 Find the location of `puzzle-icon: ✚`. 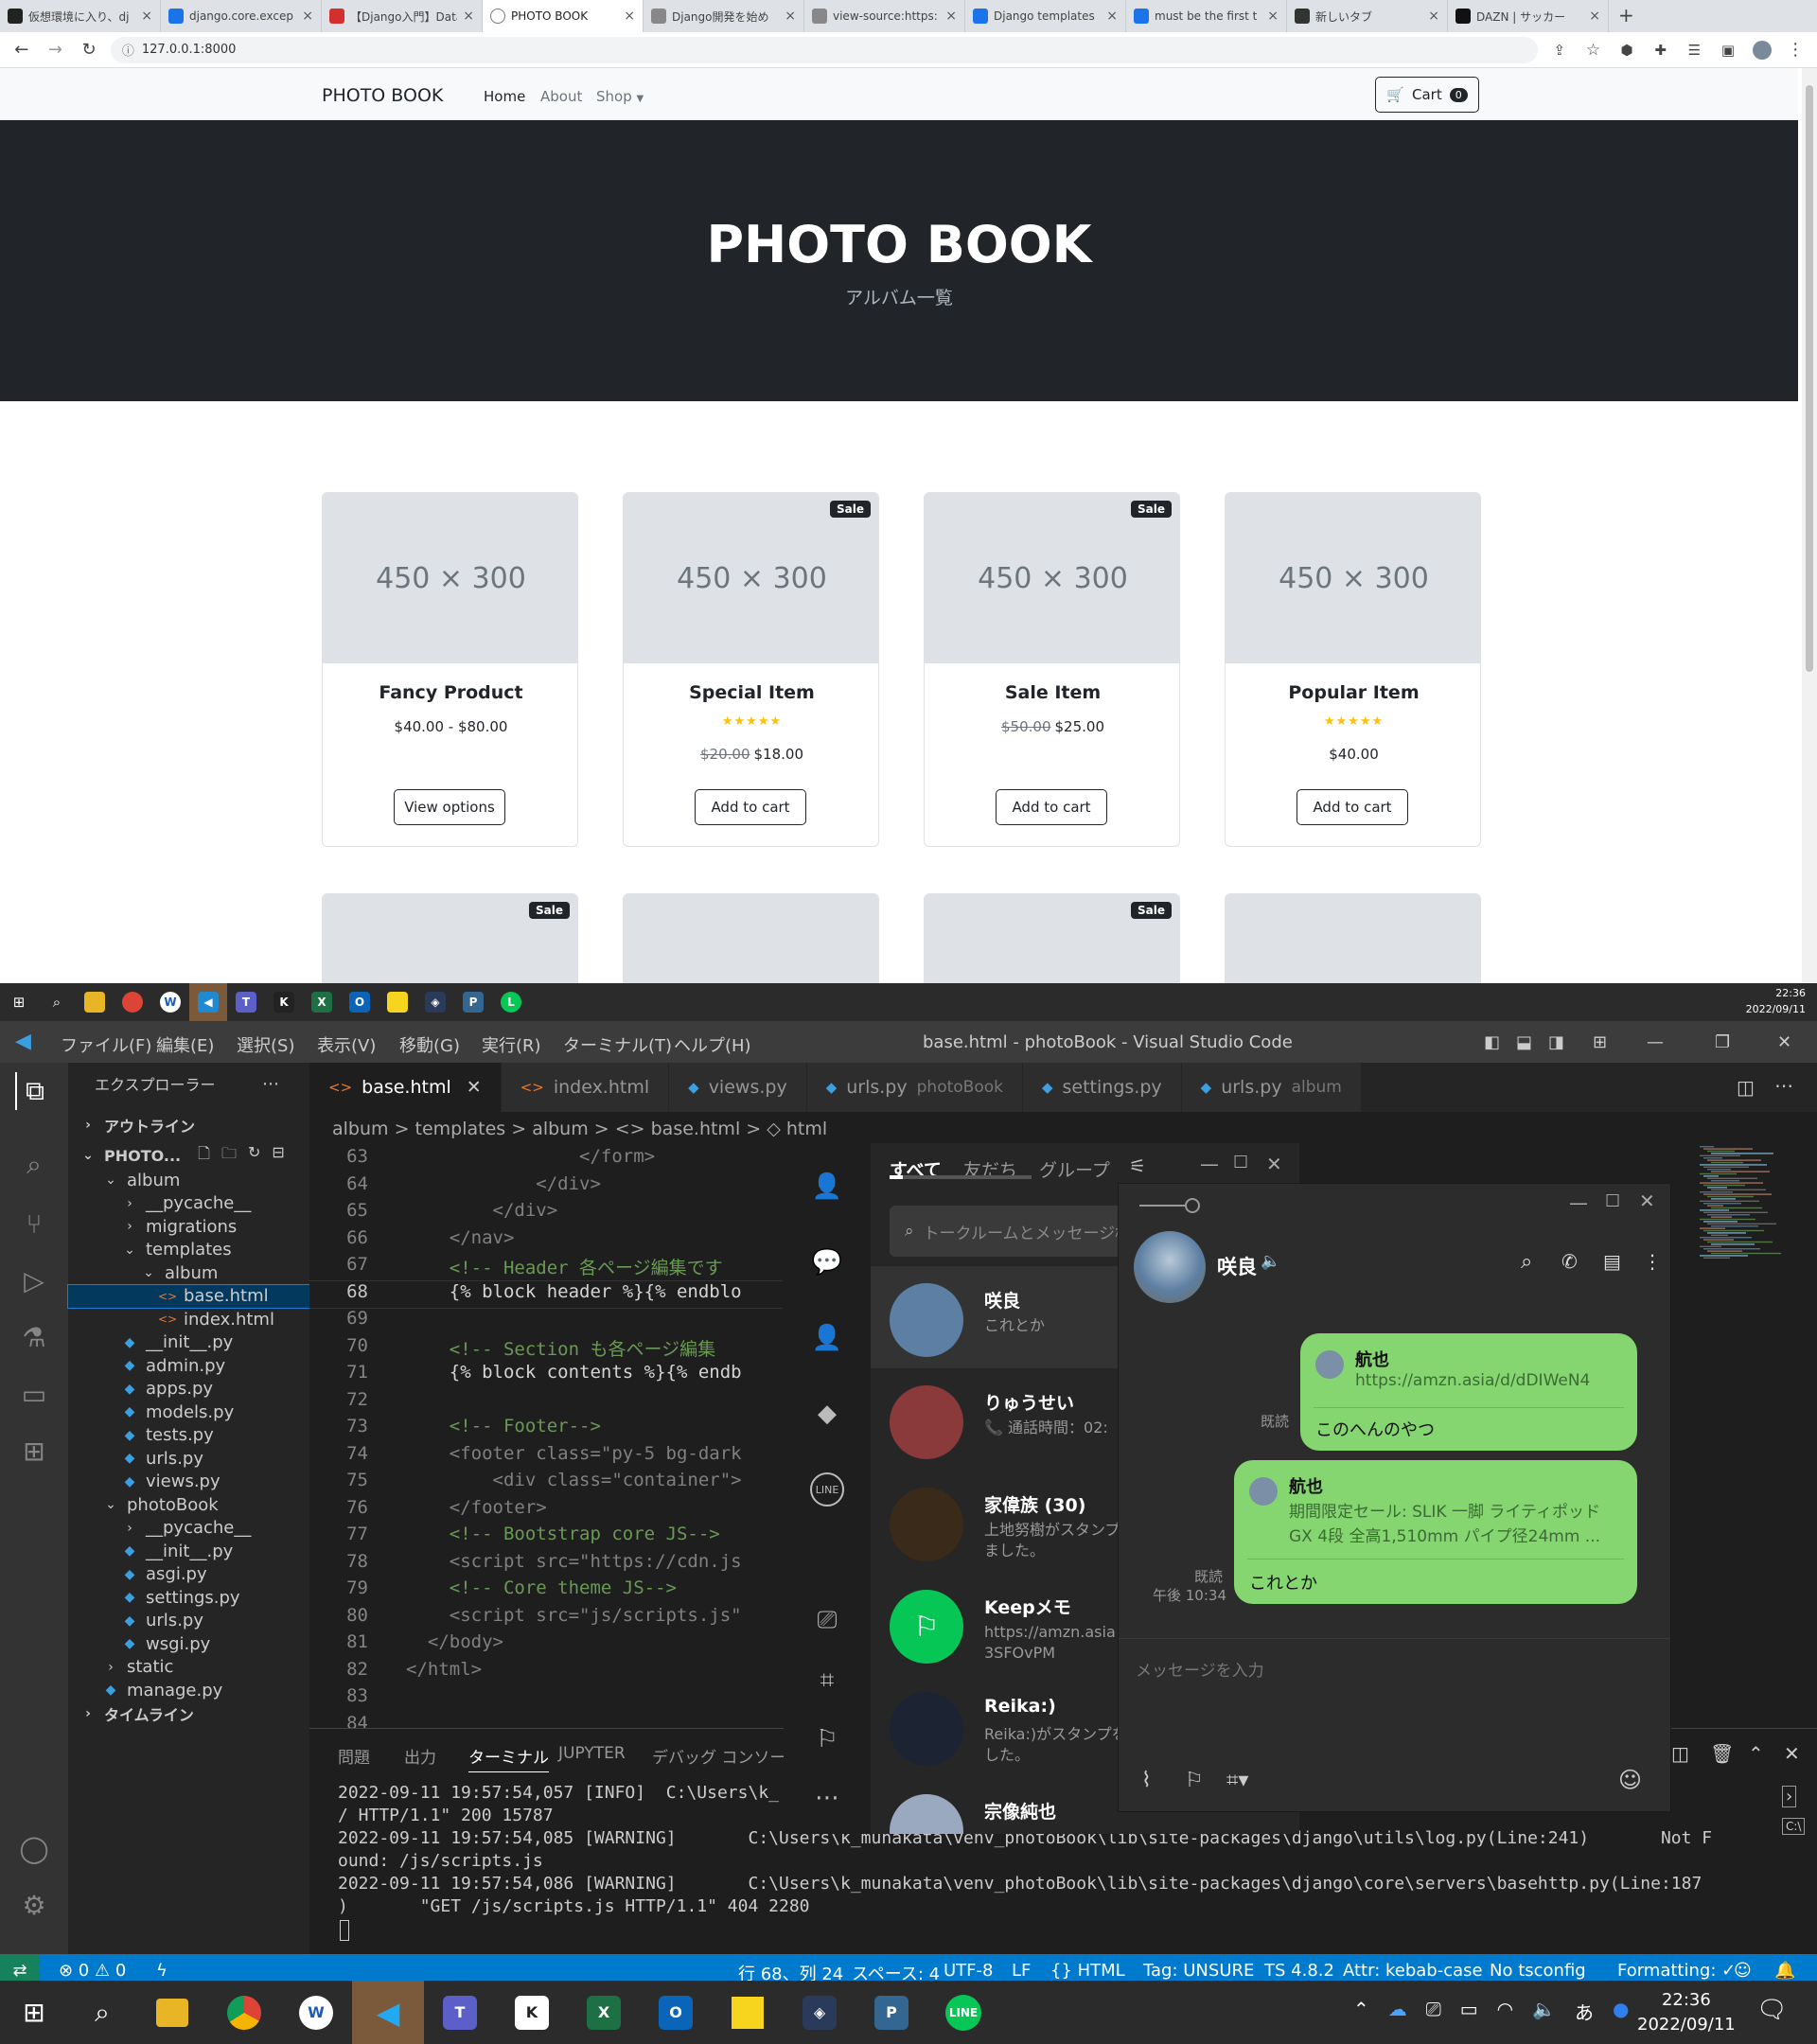

puzzle-icon: ✚ is located at coordinates (1661, 50).